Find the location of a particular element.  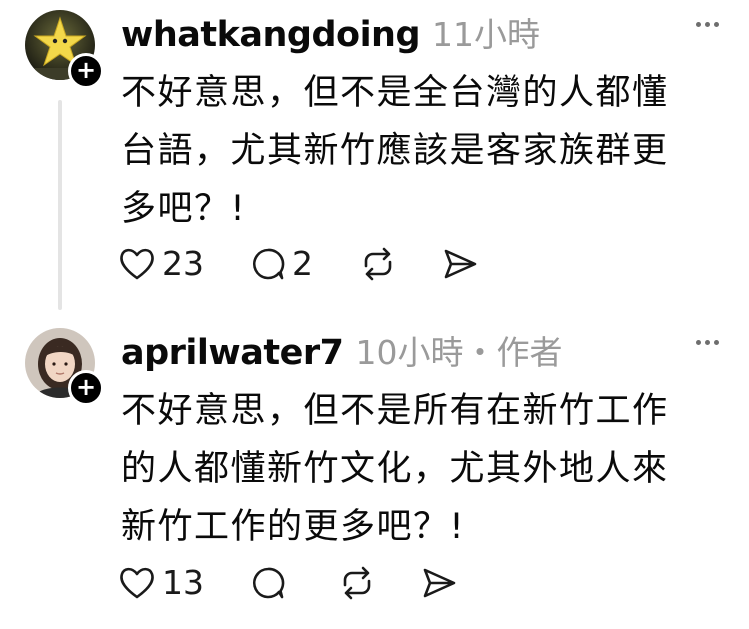

timestamp: 10小時・作者 is located at coordinates (459, 352).